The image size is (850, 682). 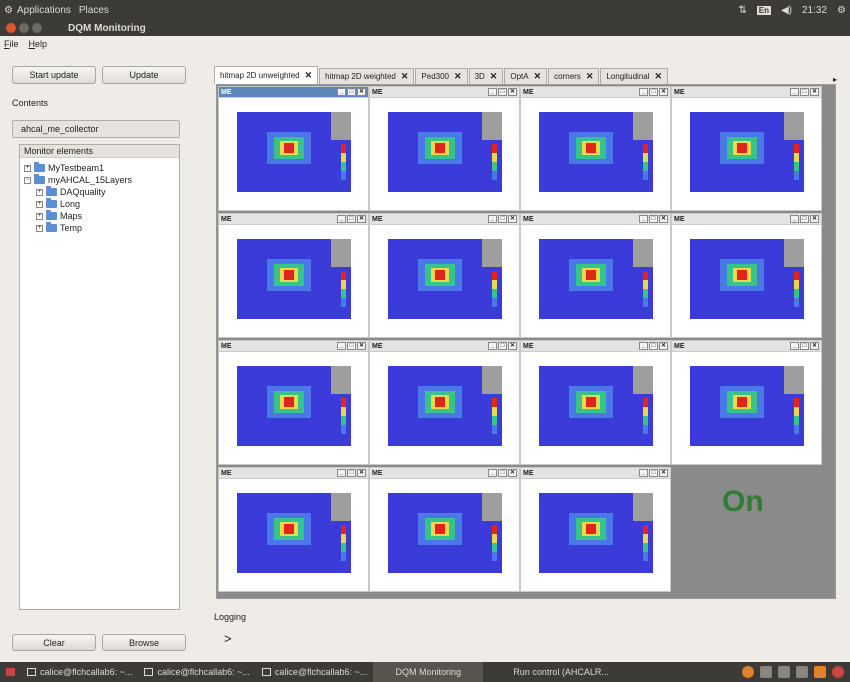 What do you see at coordinates (841, 10) in the screenshot?
I see `settings-gear-icon: ⚙` at bounding box center [841, 10].